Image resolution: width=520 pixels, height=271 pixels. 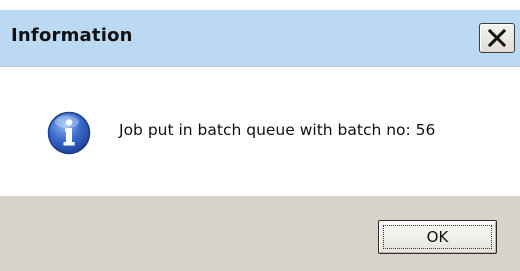 I want to click on dialog-message: Job put in batch queue with batch no: 56, so click(x=277, y=130).